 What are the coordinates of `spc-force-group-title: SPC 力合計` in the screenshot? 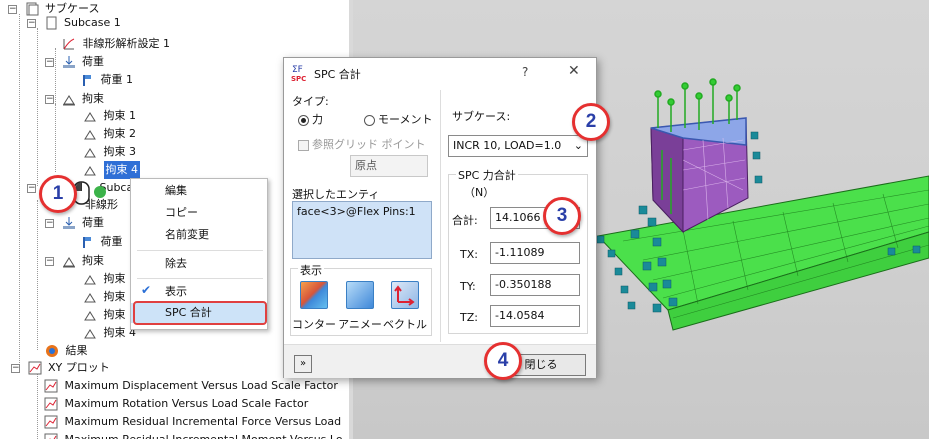 It's located at (487, 175).